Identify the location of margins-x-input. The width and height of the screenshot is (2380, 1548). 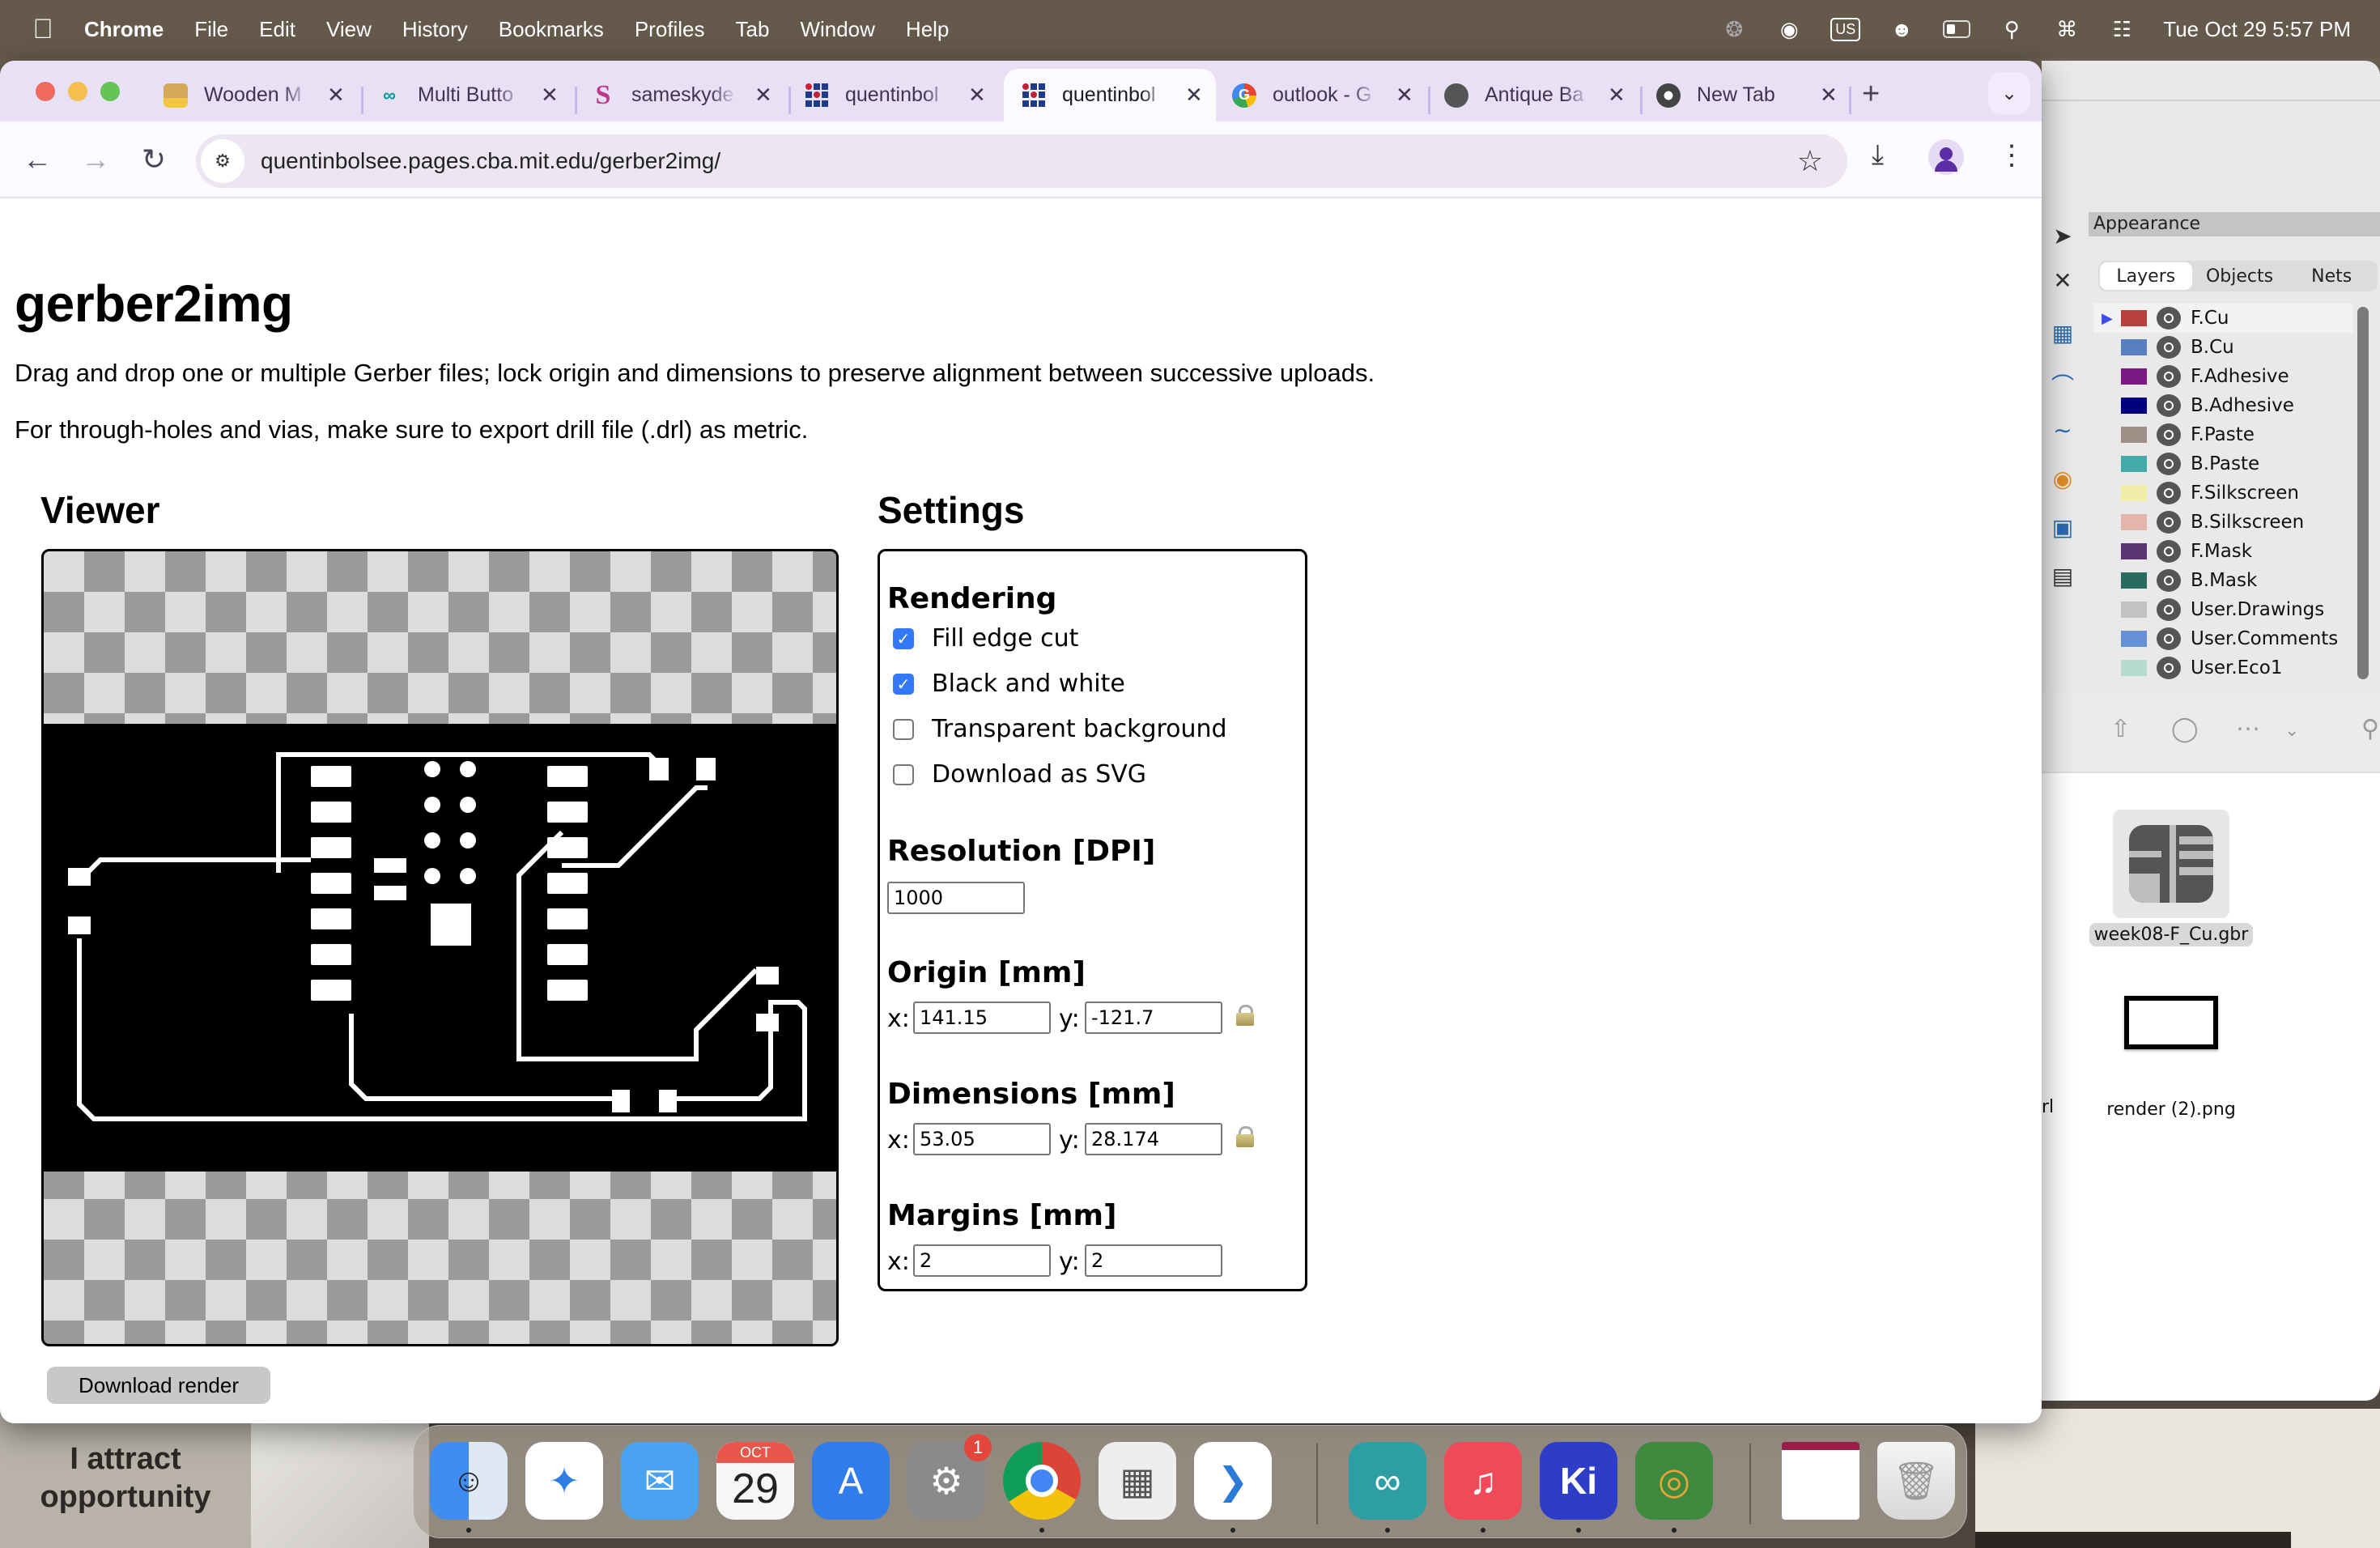
(982, 1260).